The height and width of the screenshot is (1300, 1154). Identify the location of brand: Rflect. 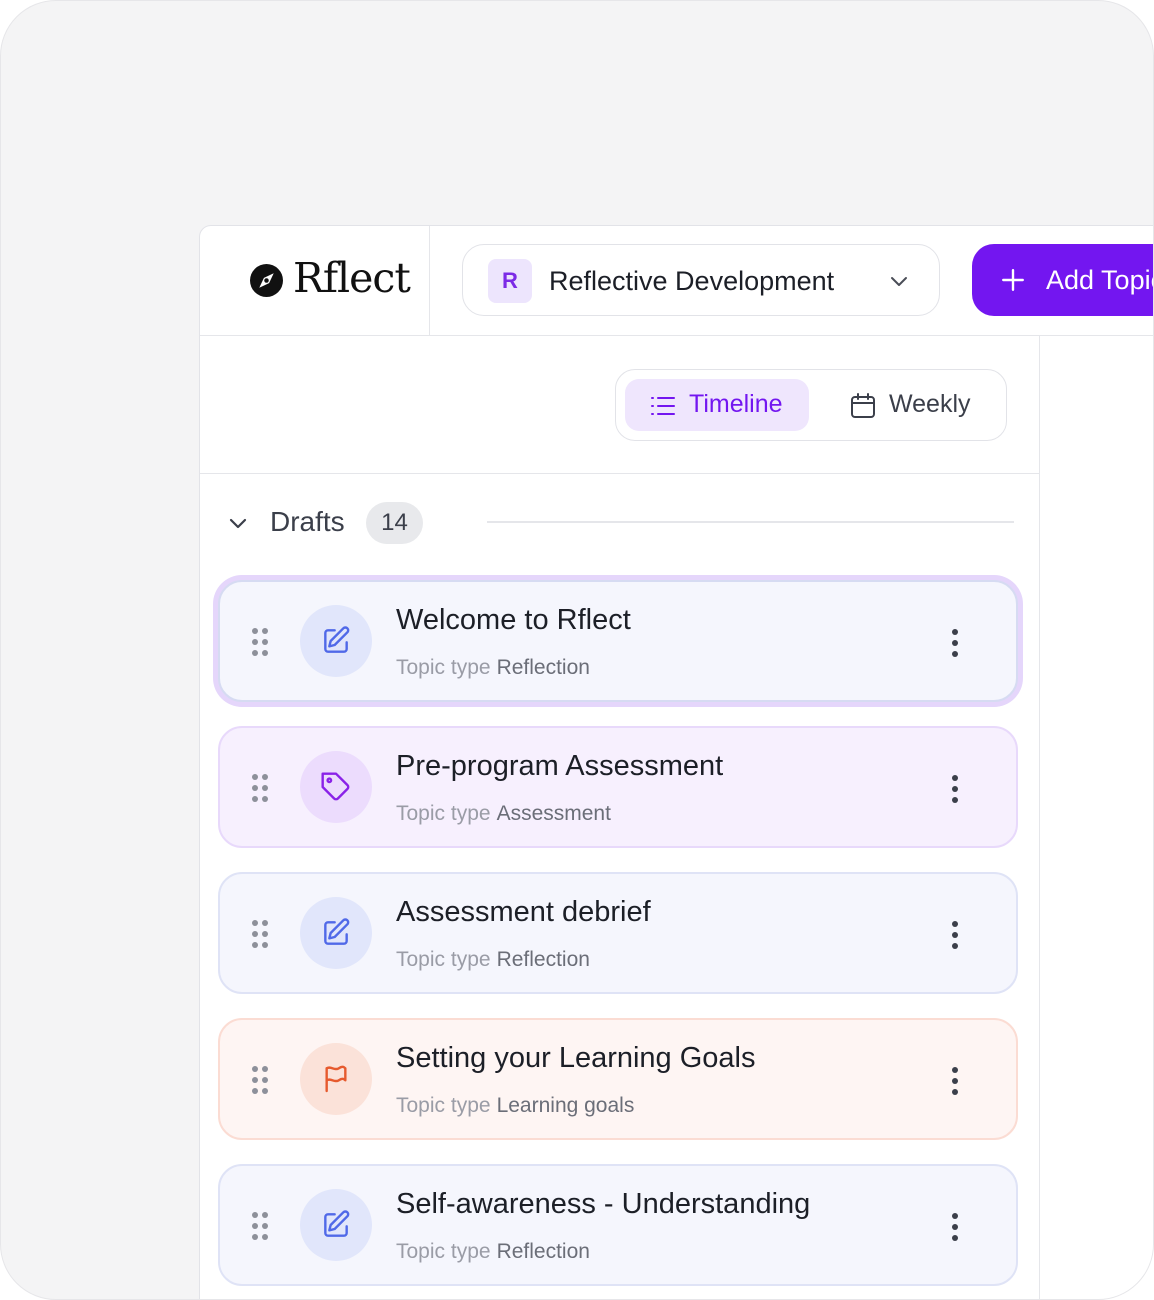
(315, 281).